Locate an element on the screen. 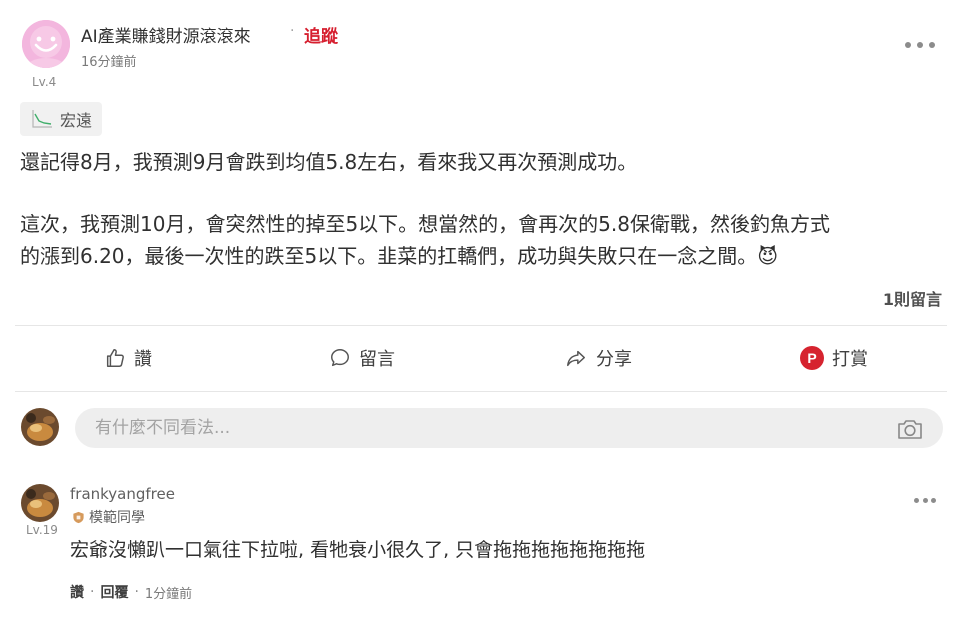  user-avatar is located at coordinates (40, 427).